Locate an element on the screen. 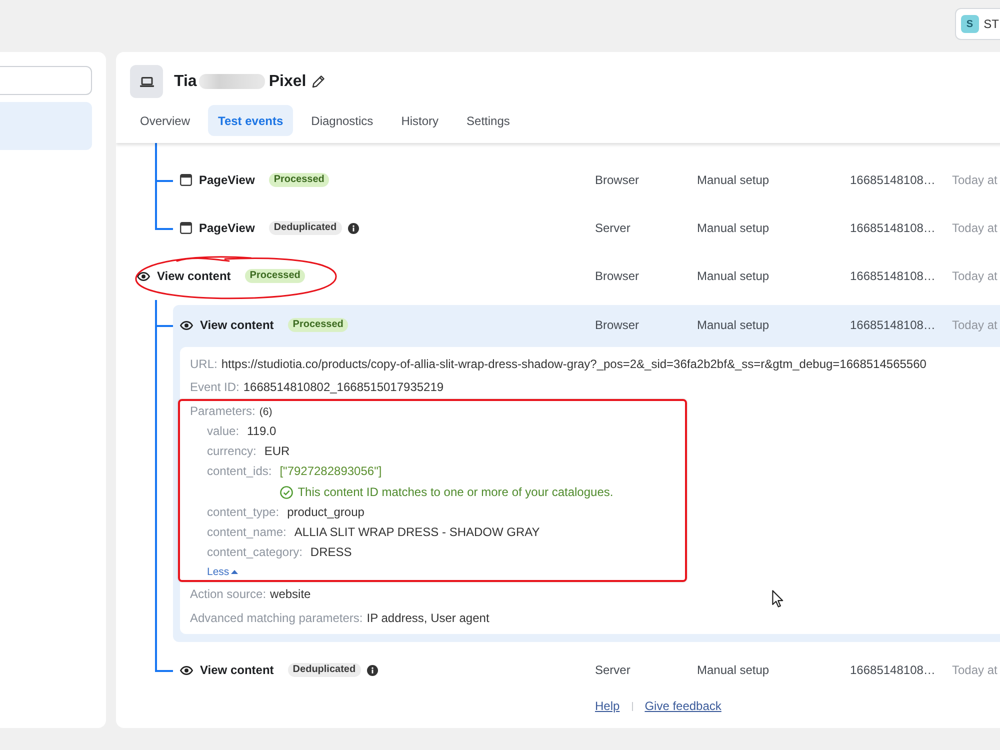 The image size is (1000, 750). parameters-count: (6) is located at coordinates (265, 412).